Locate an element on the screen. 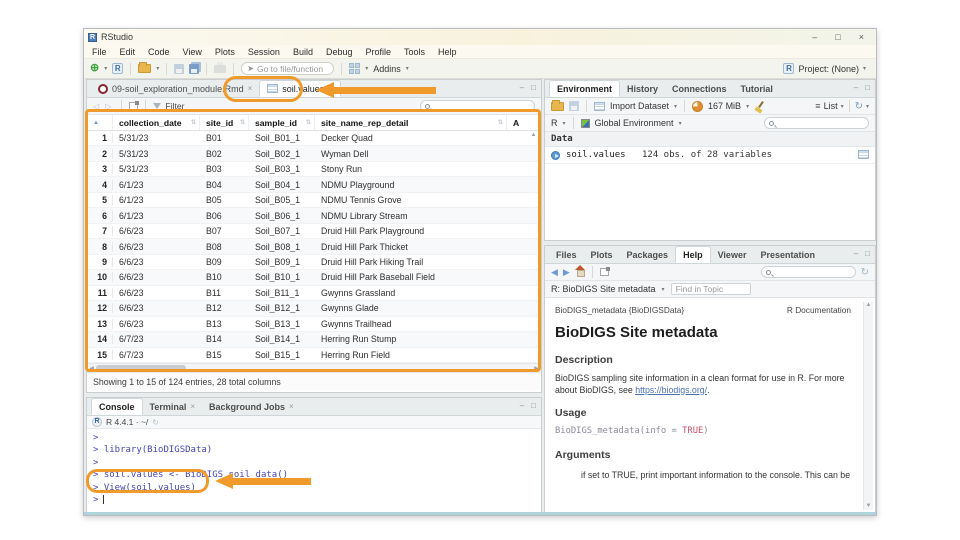 The height and width of the screenshot is (540, 960). close-button: × is located at coordinates (861, 37).